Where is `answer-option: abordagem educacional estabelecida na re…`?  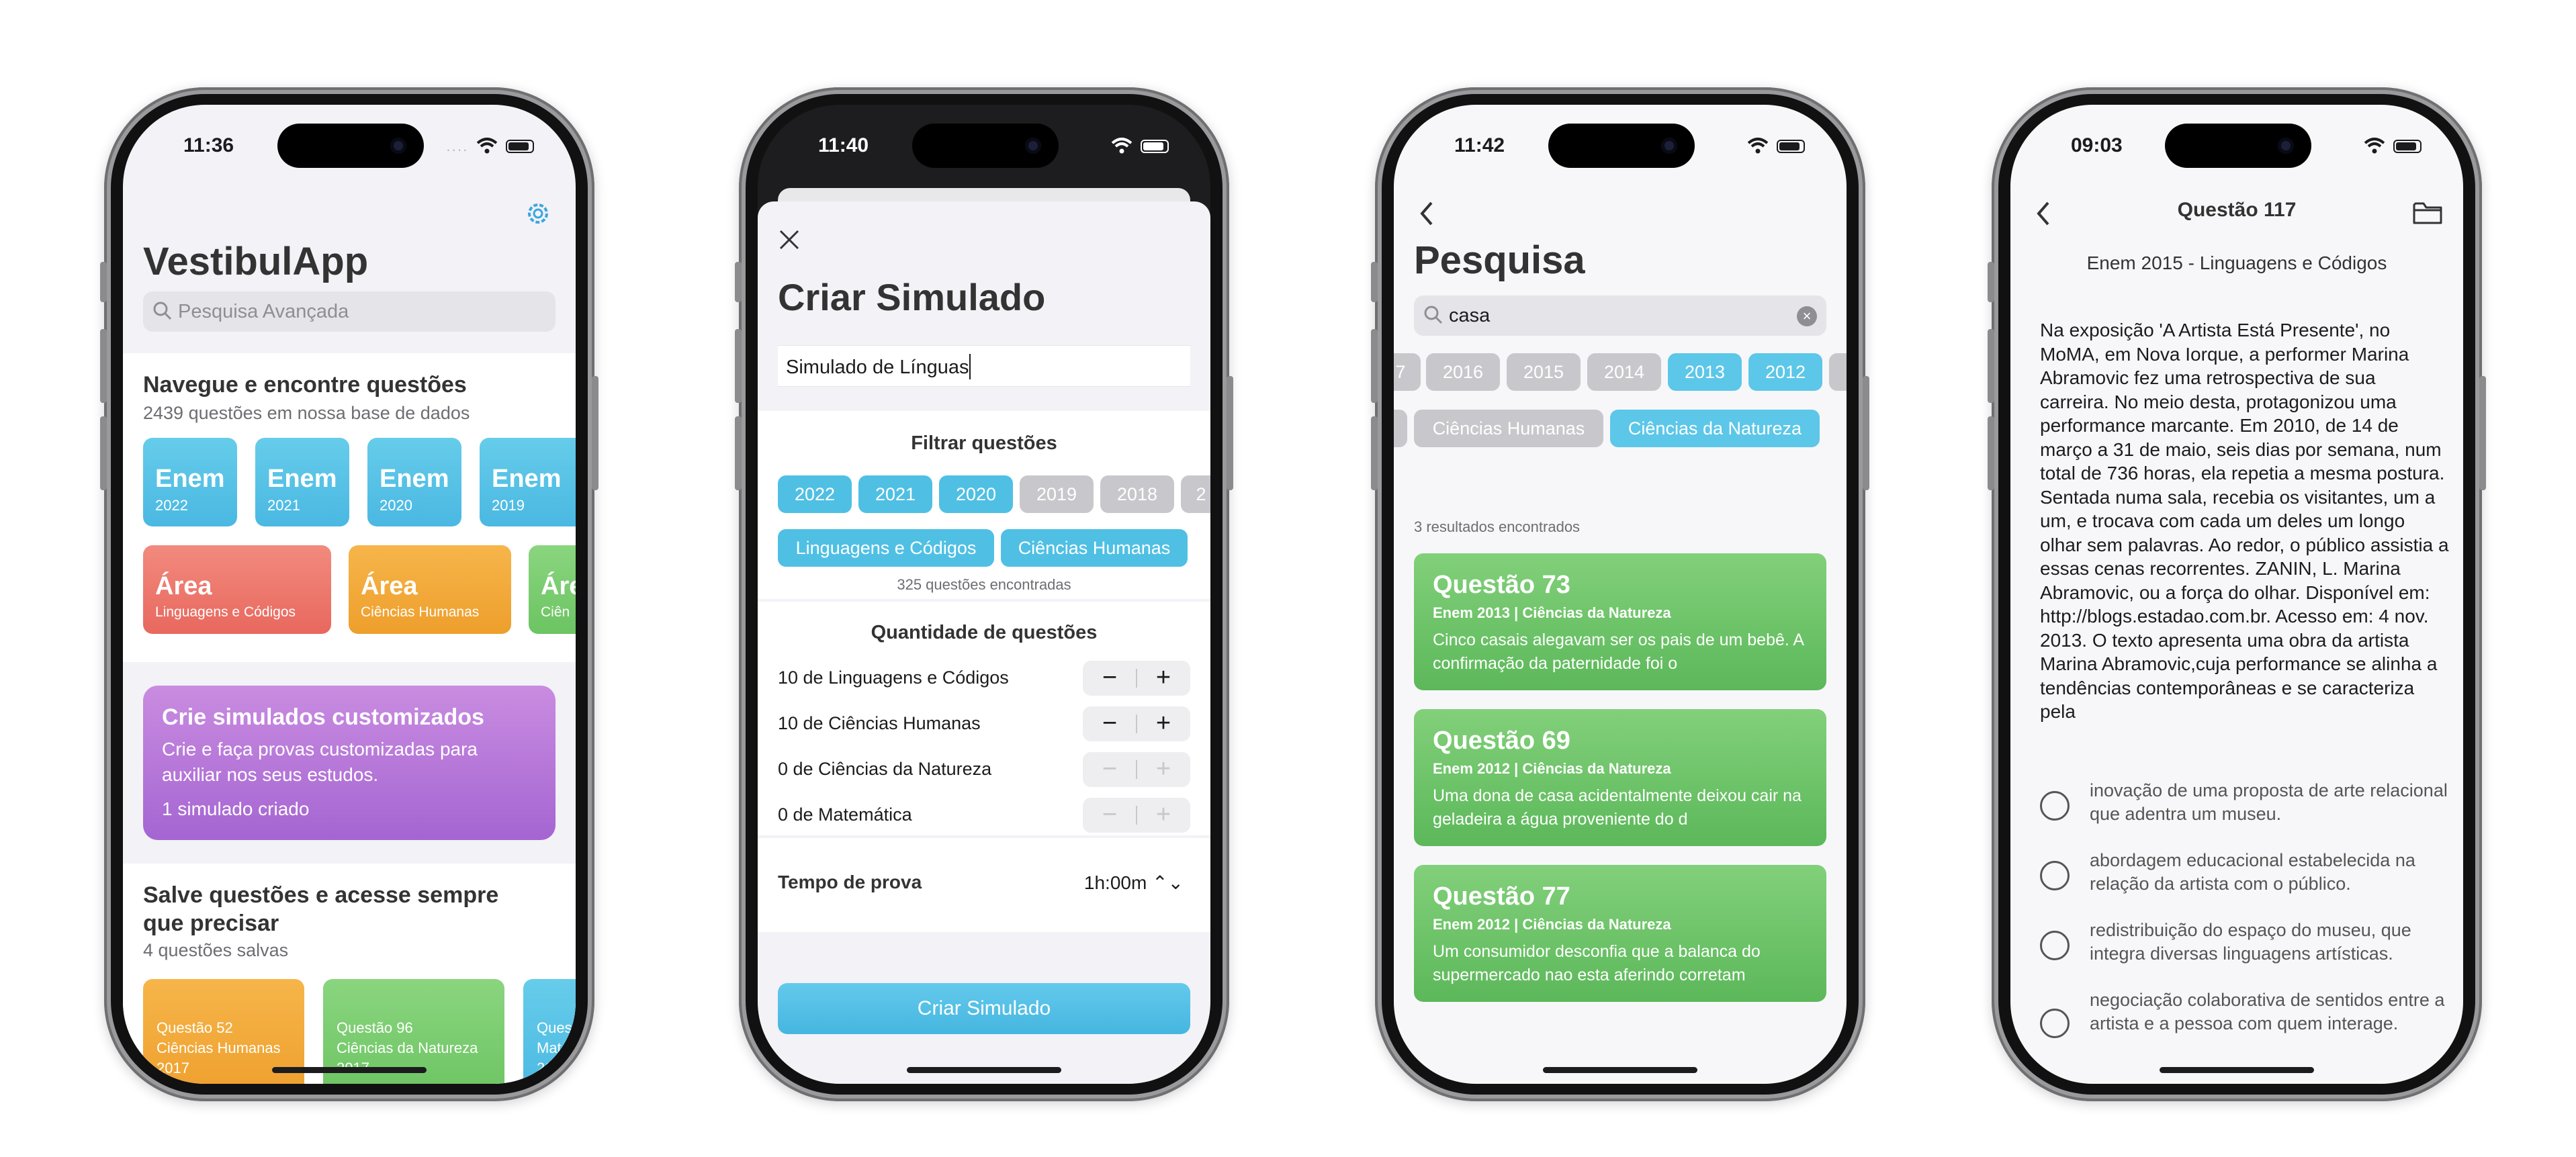
answer-option: abordagem educacional estabelecida na re… is located at coordinates (2241, 879).